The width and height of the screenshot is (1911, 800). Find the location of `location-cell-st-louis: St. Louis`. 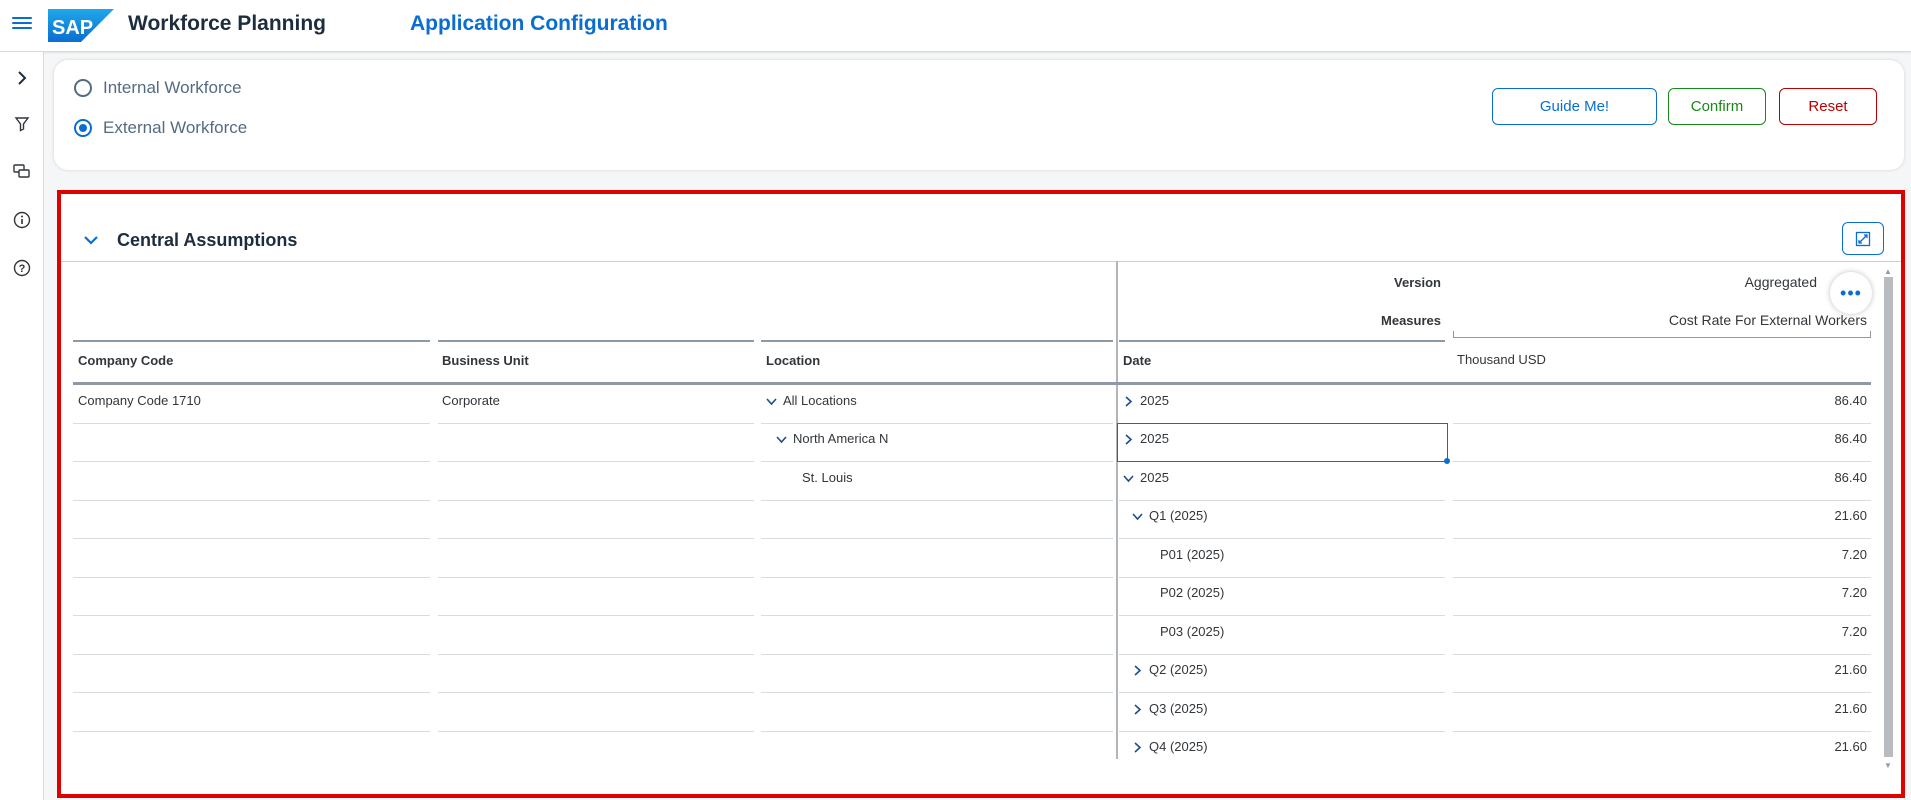

location-cell-st-louis: St. Louis is located at coordinates (827, 477).